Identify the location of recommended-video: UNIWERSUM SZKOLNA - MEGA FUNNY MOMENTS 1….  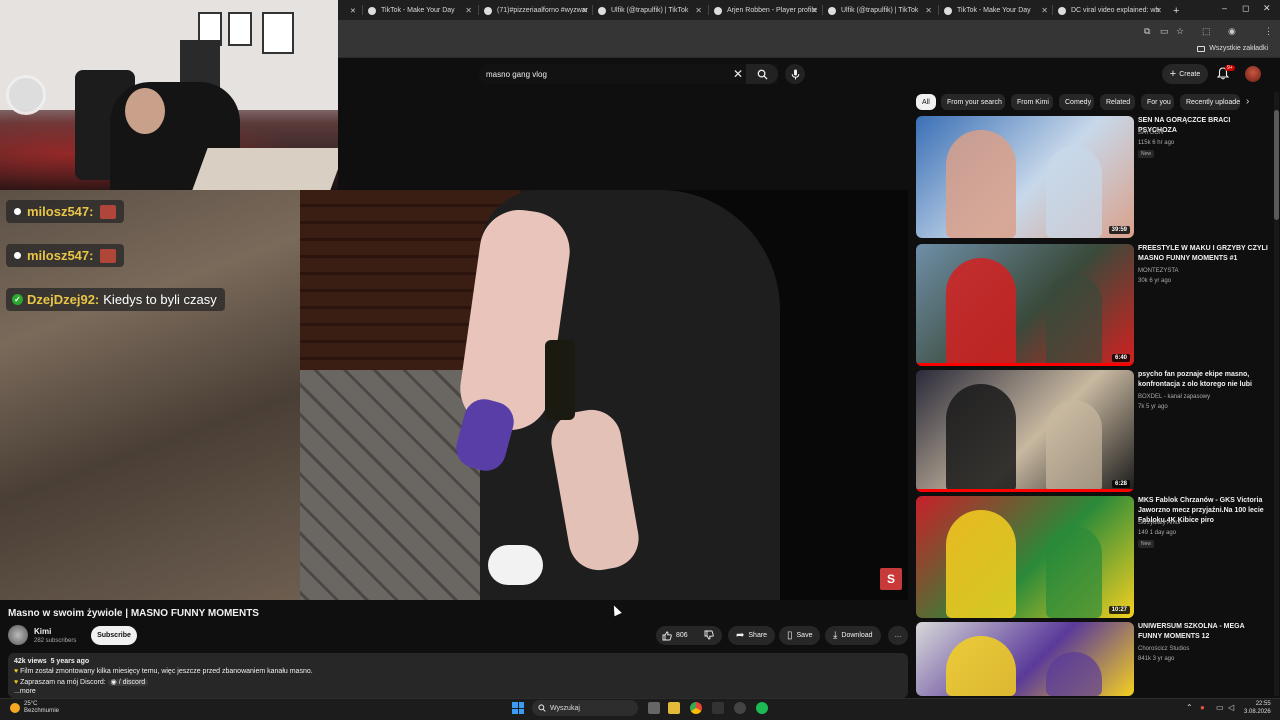
(1094, 659).